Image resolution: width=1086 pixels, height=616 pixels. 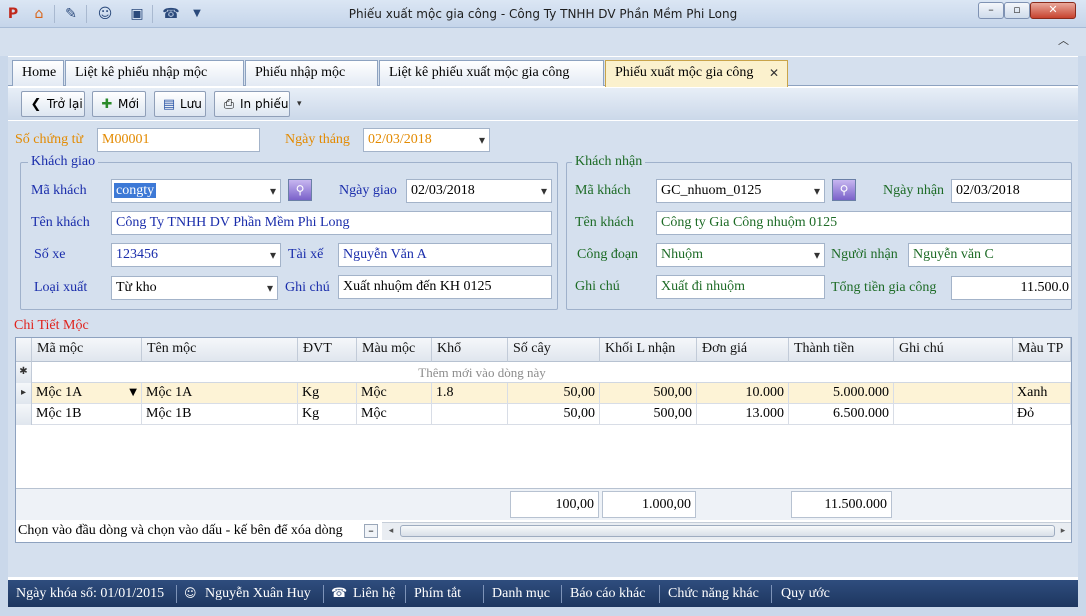 What do you see at coordinates (24, 414) in the screenshot?
I see `row-header` at bounding box center [24, 414].